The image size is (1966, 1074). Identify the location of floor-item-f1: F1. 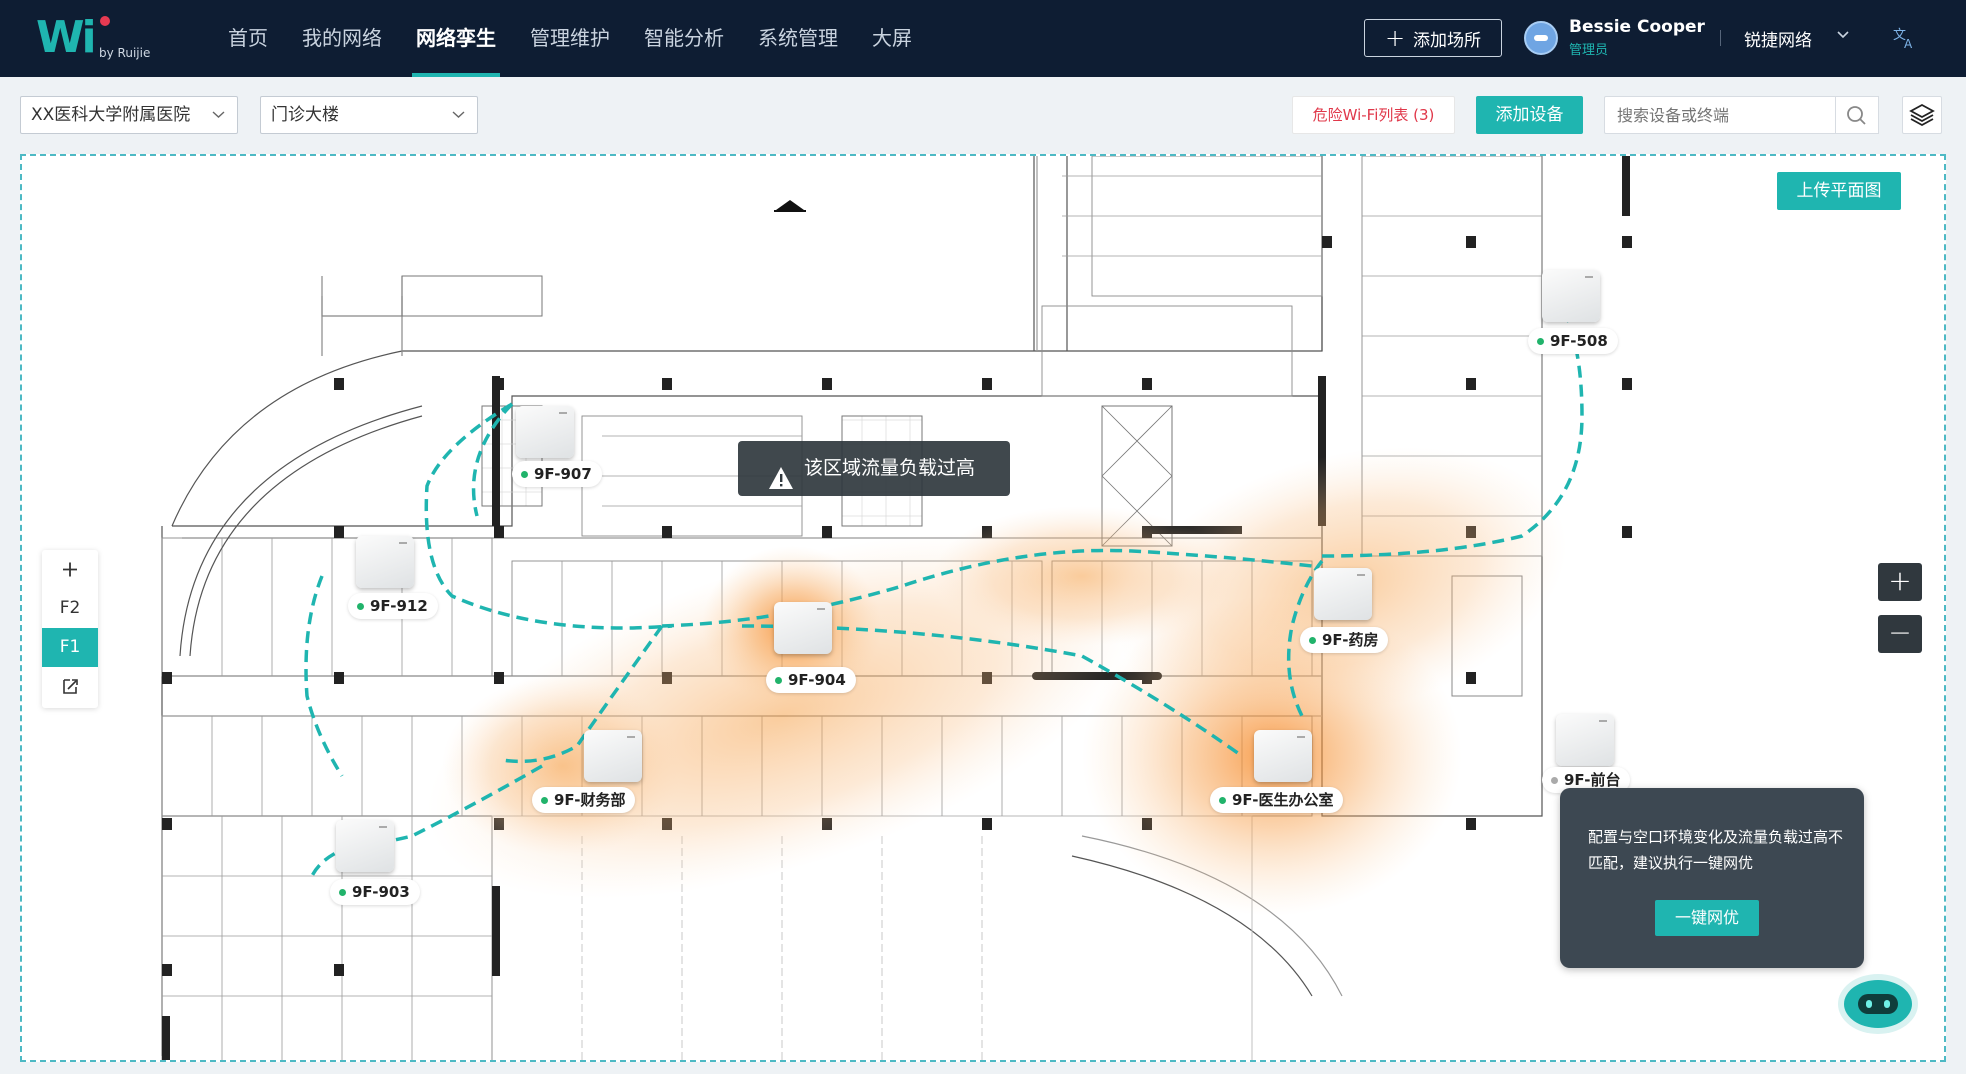
(70, 647).